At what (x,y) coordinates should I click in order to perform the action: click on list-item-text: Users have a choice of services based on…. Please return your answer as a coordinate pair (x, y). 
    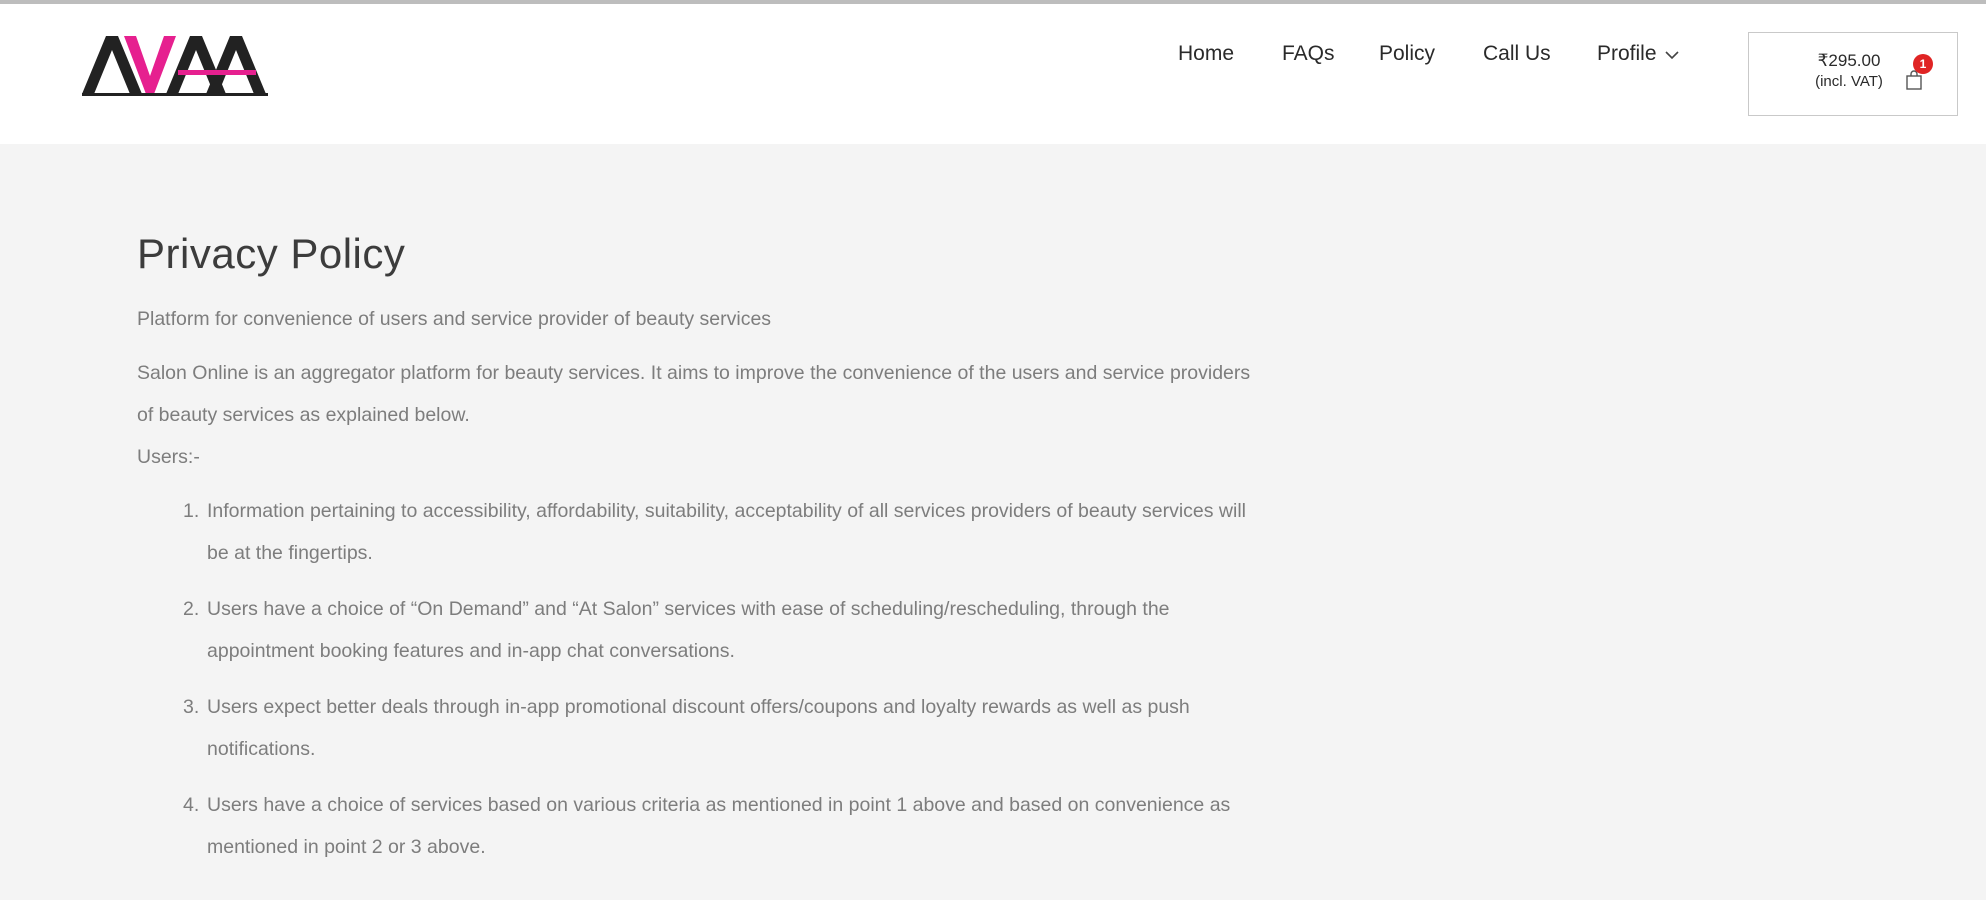
    Looking at the image, I should click on (719, 826).